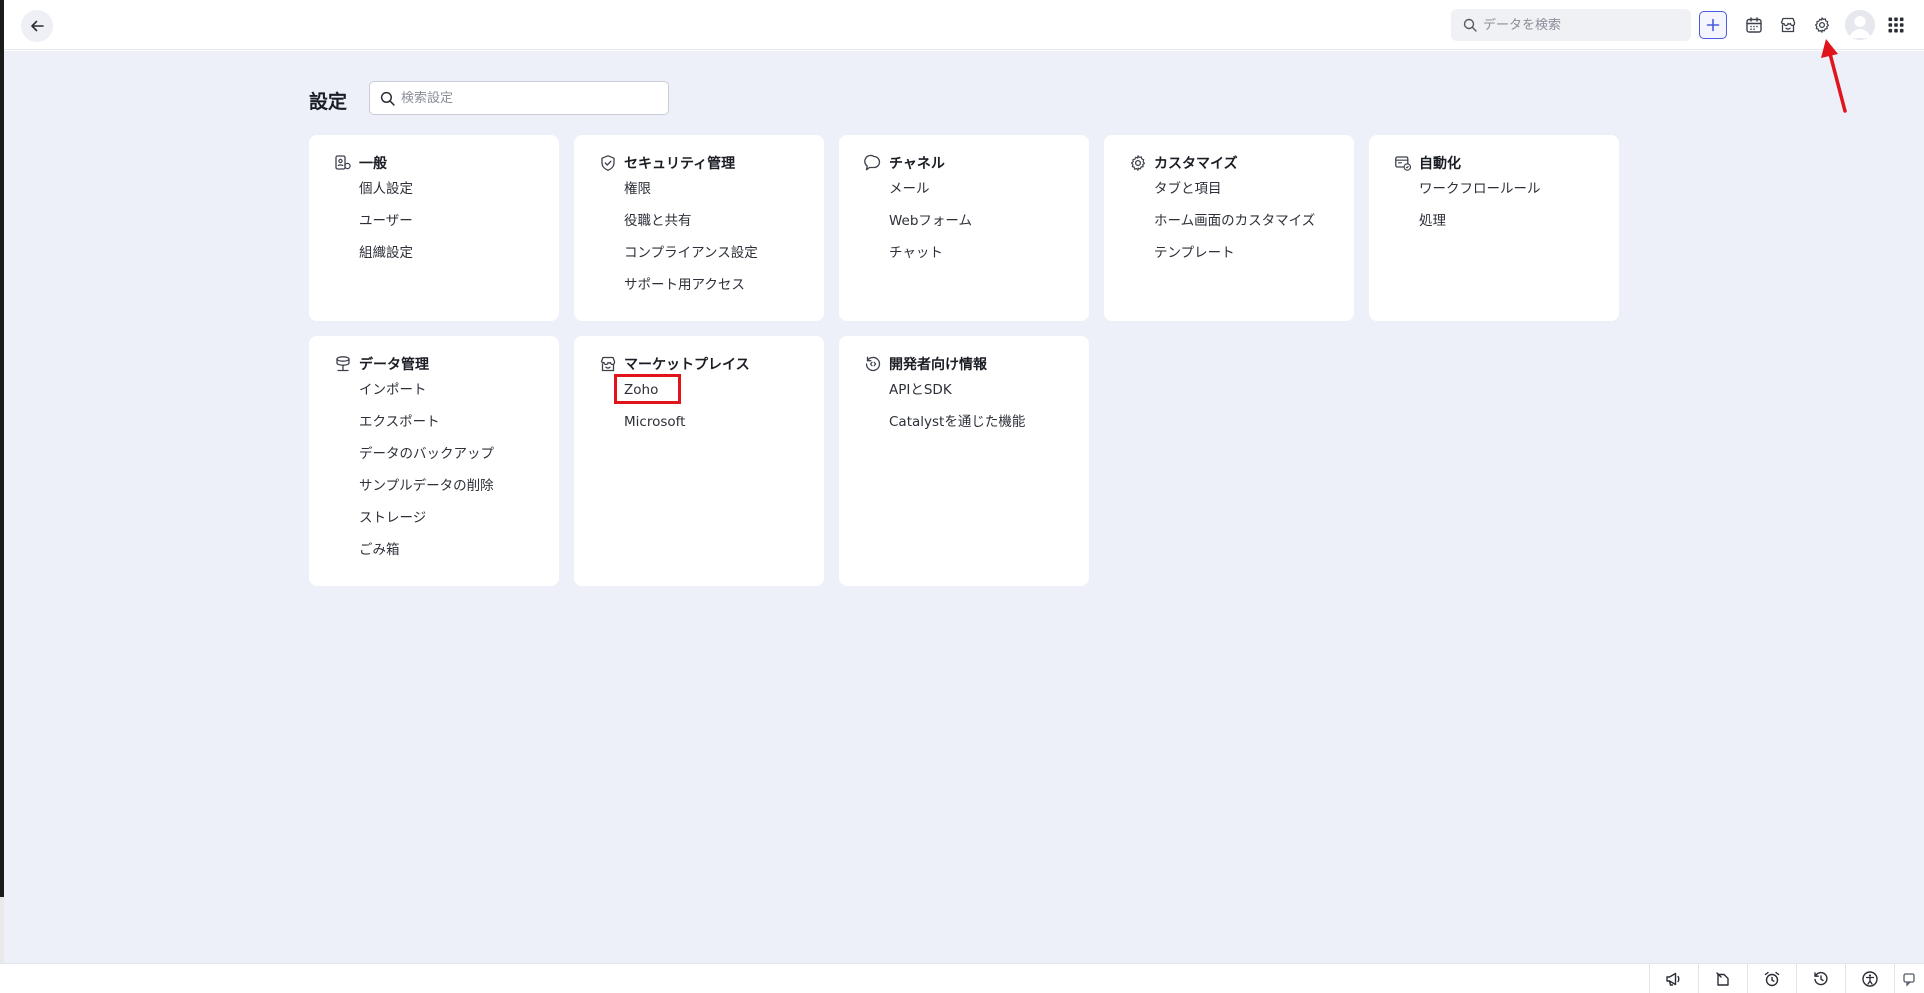 The width and height of the screenshot is (1924, 993). I want to click on plus-icon, so click(1713, 25).